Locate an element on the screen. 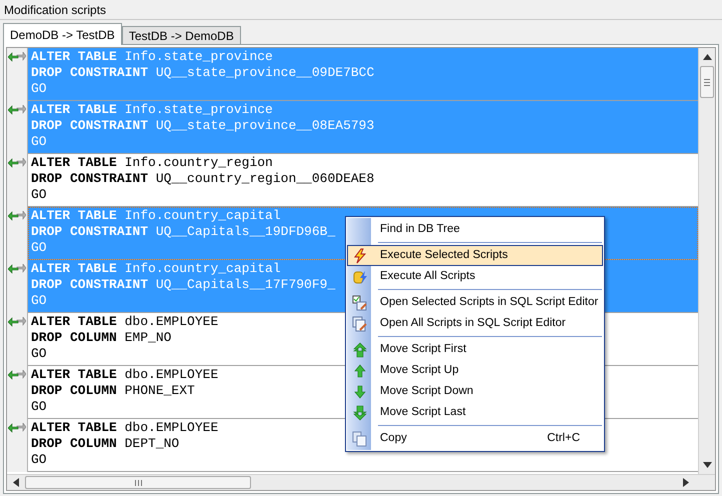 Image resolution: width=722 pixels, height=496 pixels. script-line: DROP CONSTRAINT UQ__state_province__09DE7BCC is located at coordinates (202, 73).